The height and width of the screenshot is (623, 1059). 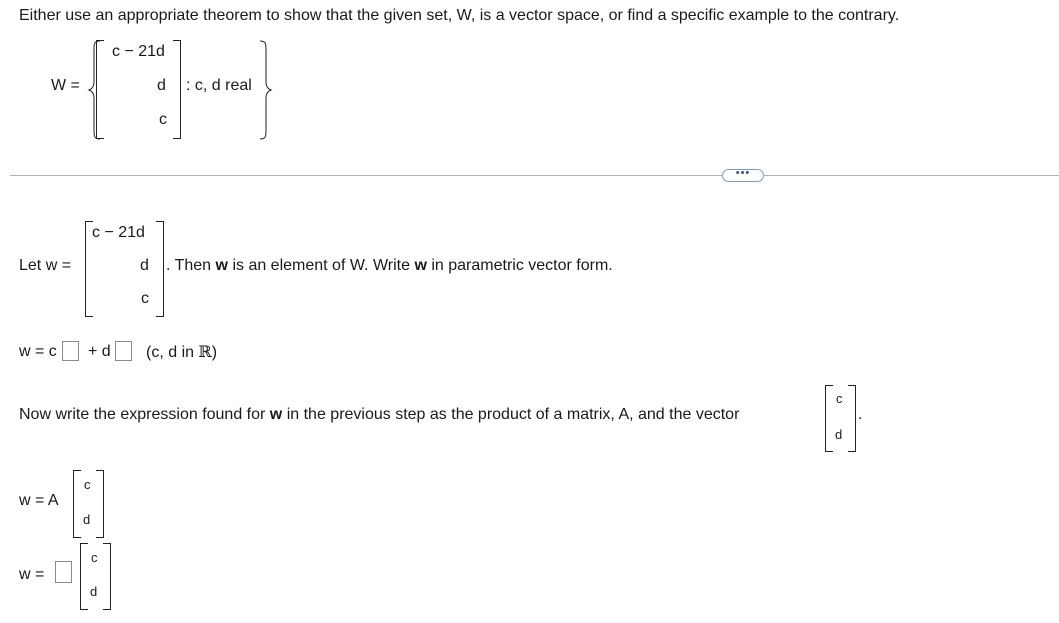 What do you see at coordinates (534, 175) in the screenshot?
I see `section-divider` at bounding box center [534, 175].